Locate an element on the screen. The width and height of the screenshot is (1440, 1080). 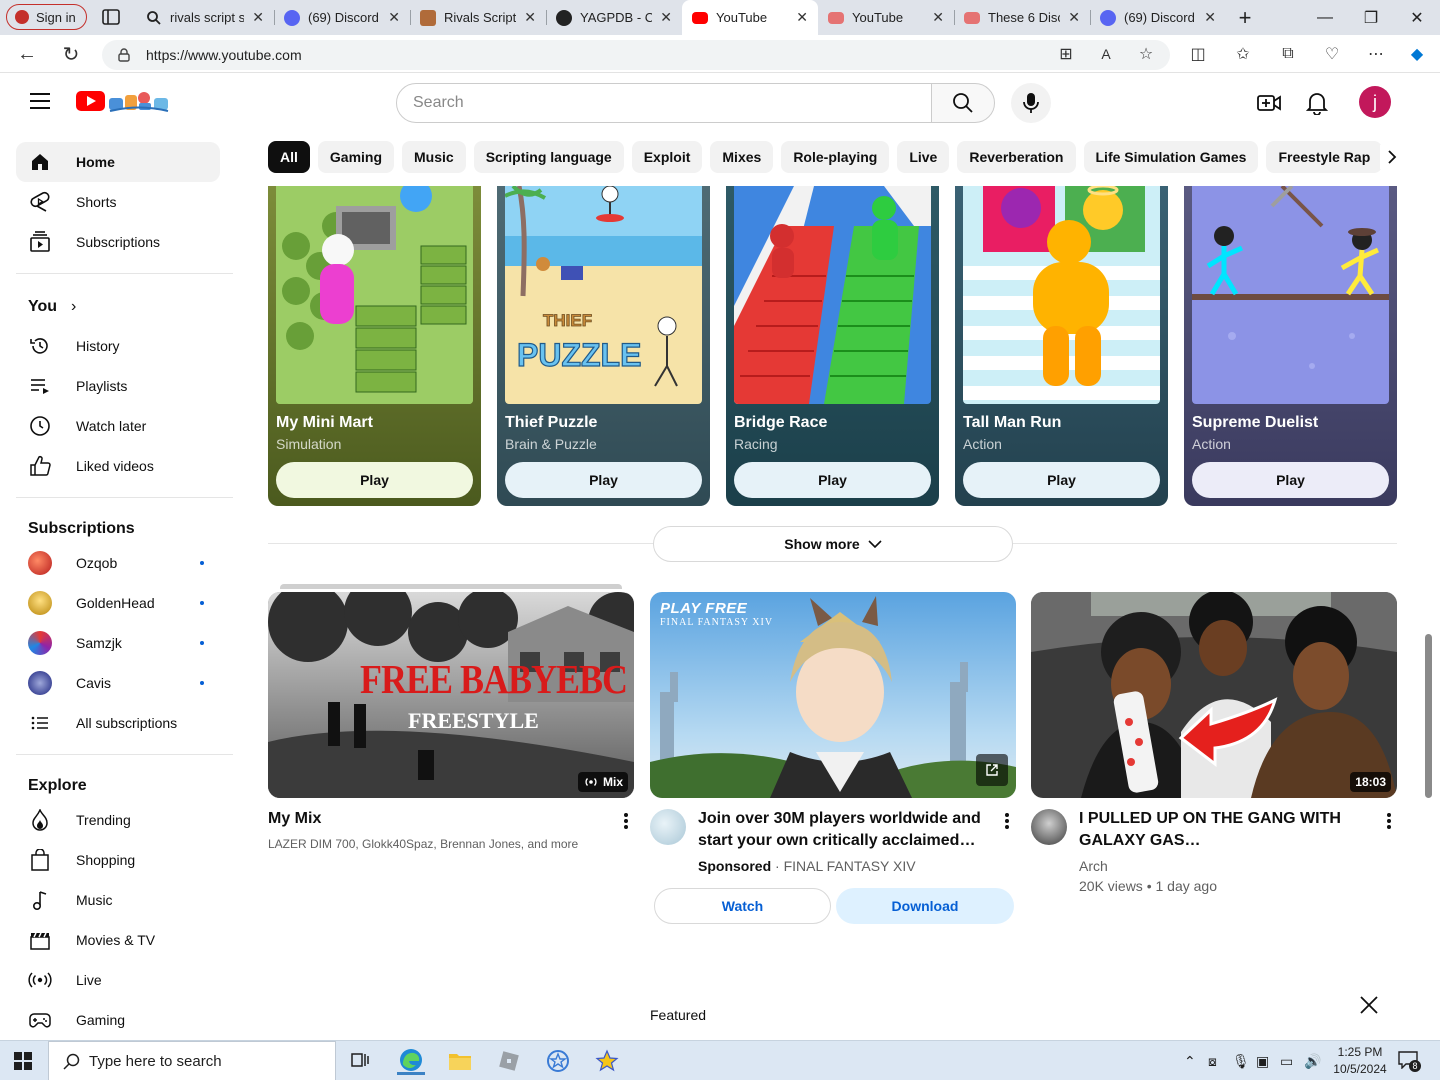
chip-role-playing: Role-playing is located at coordinates (835, 157).